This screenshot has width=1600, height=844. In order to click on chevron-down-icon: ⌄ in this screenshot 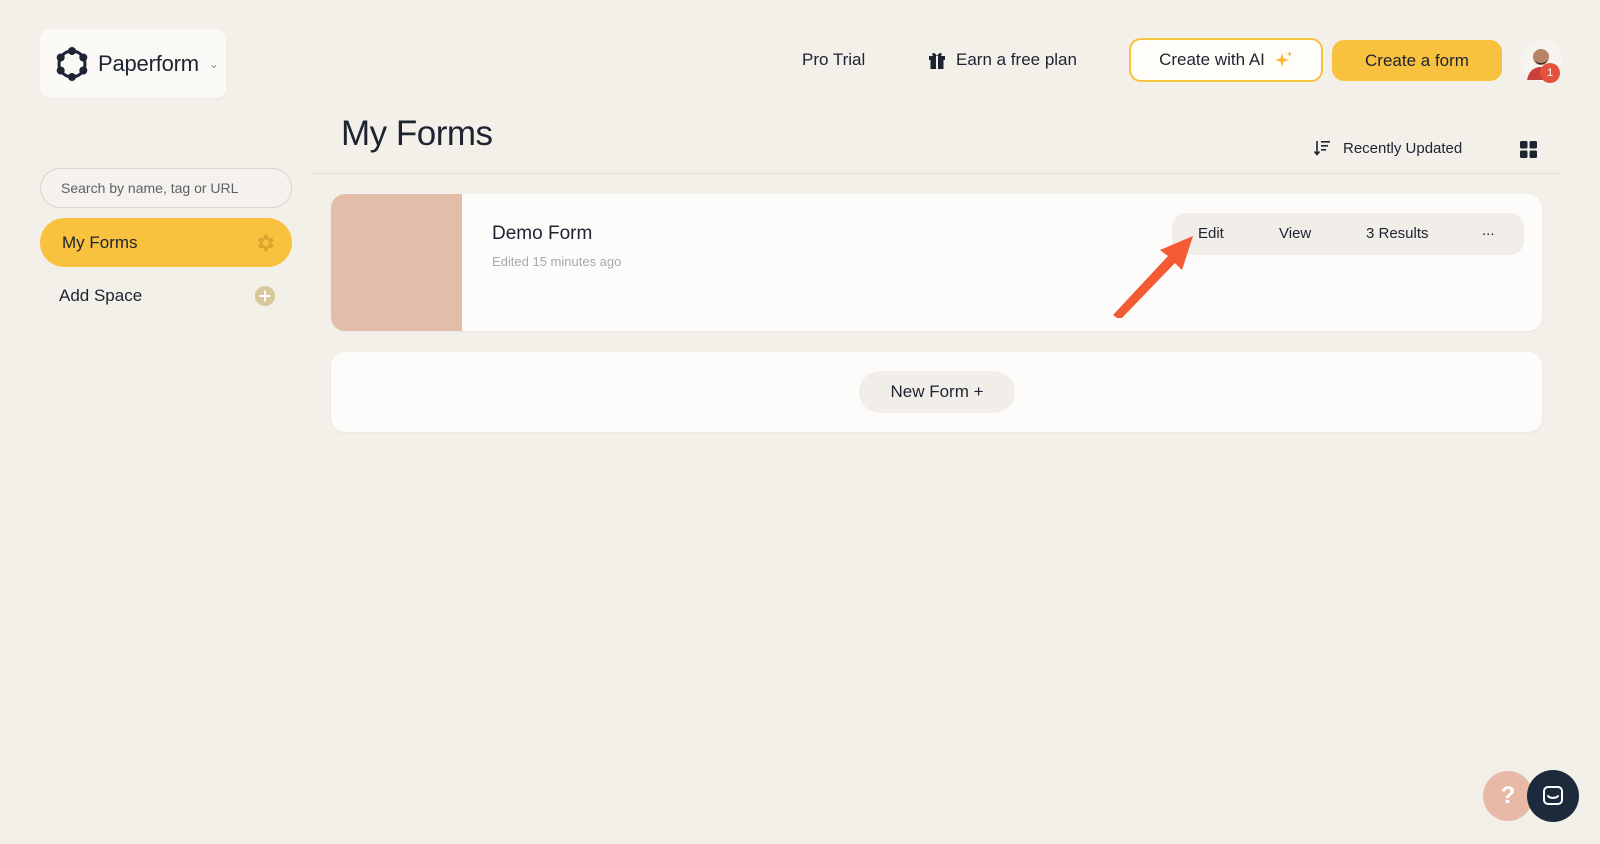, I will do `click(213, 63)`.